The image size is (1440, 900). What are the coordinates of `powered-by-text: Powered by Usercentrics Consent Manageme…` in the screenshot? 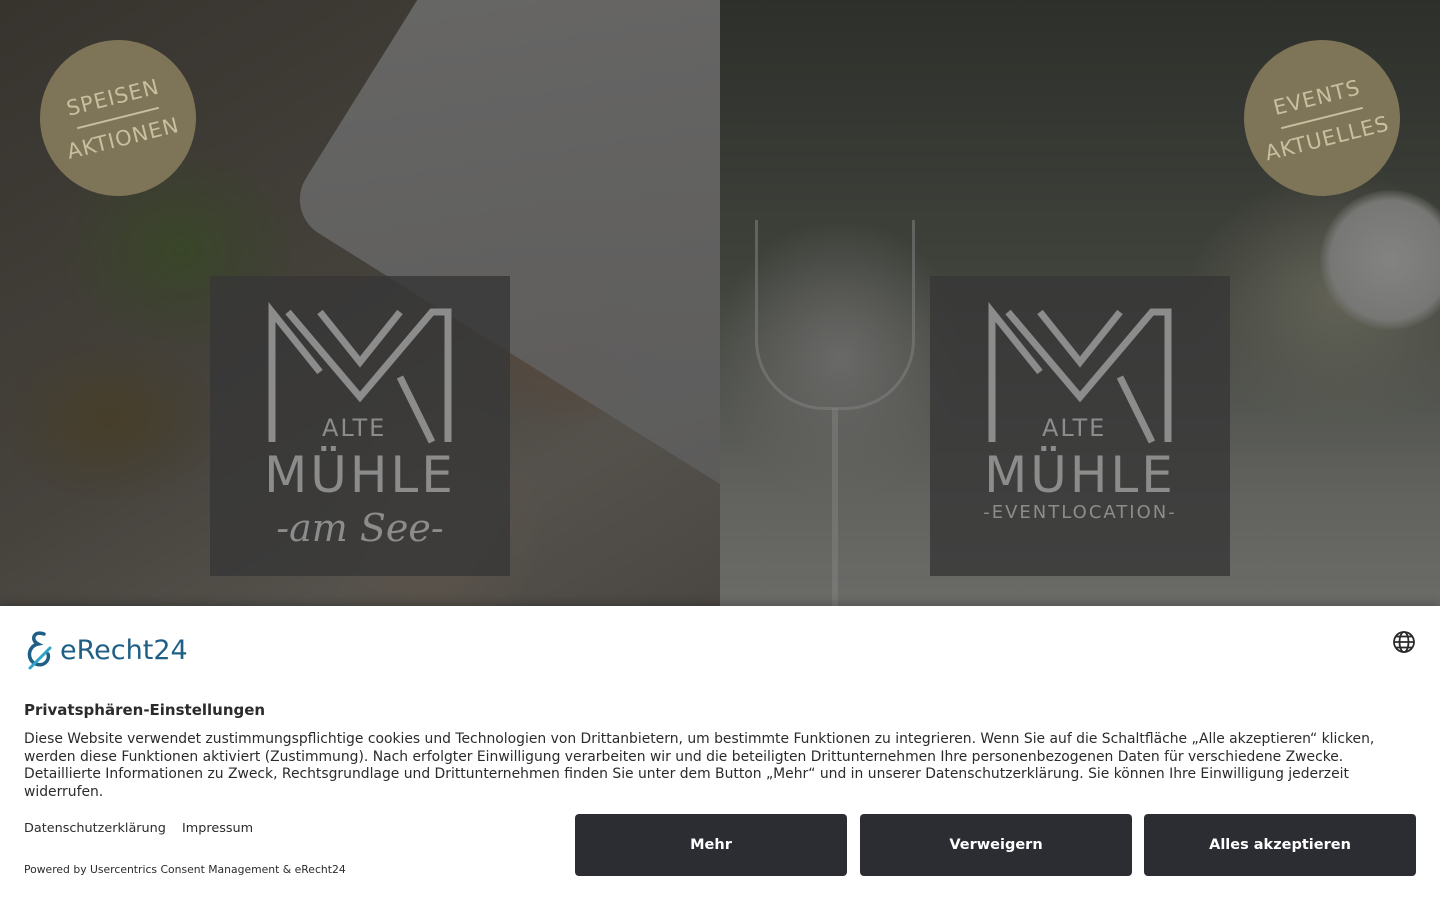 It's located at (185, 869).